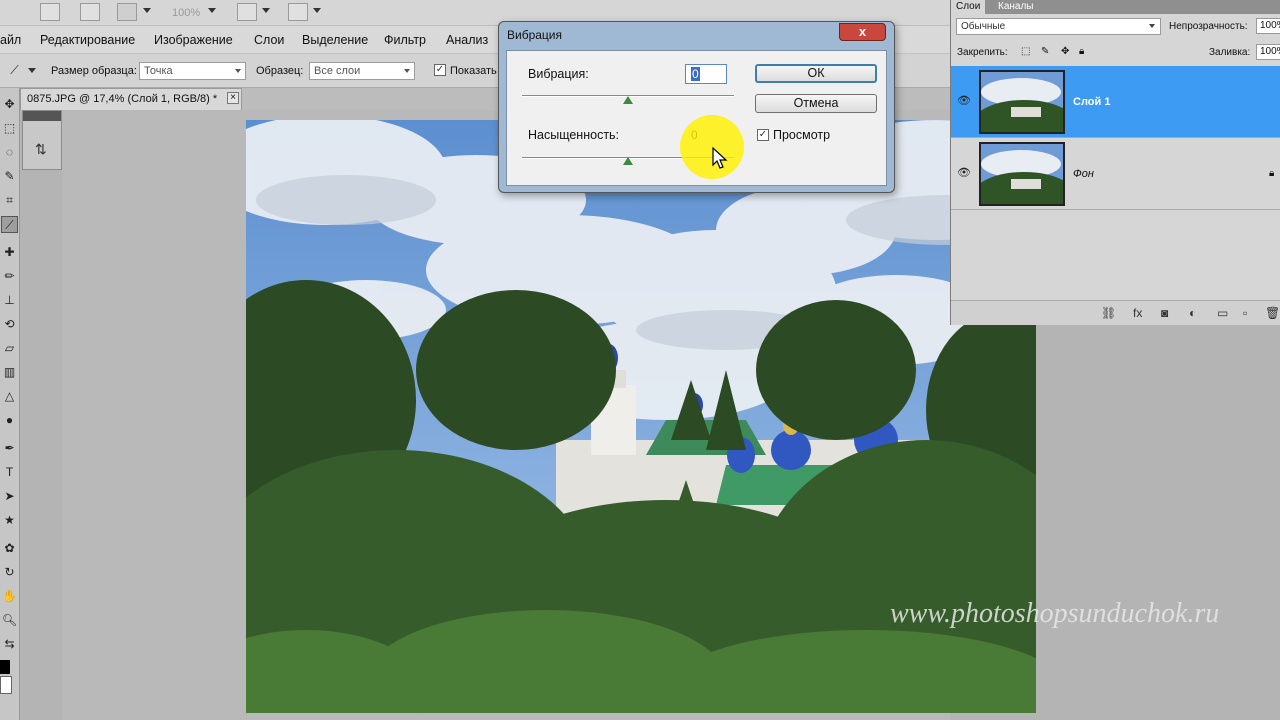 The height and width of the screenshot is (720, 1280). I want to click on menu-analysis: Анализ, so click(467, 40).